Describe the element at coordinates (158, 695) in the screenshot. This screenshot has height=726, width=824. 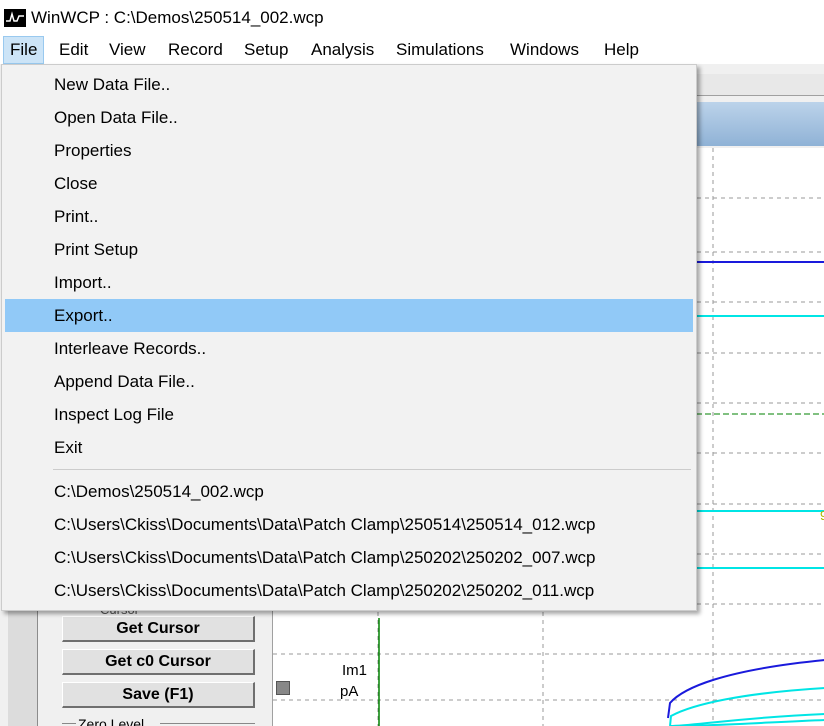
I see `save-button: Save (F1)` at that location.